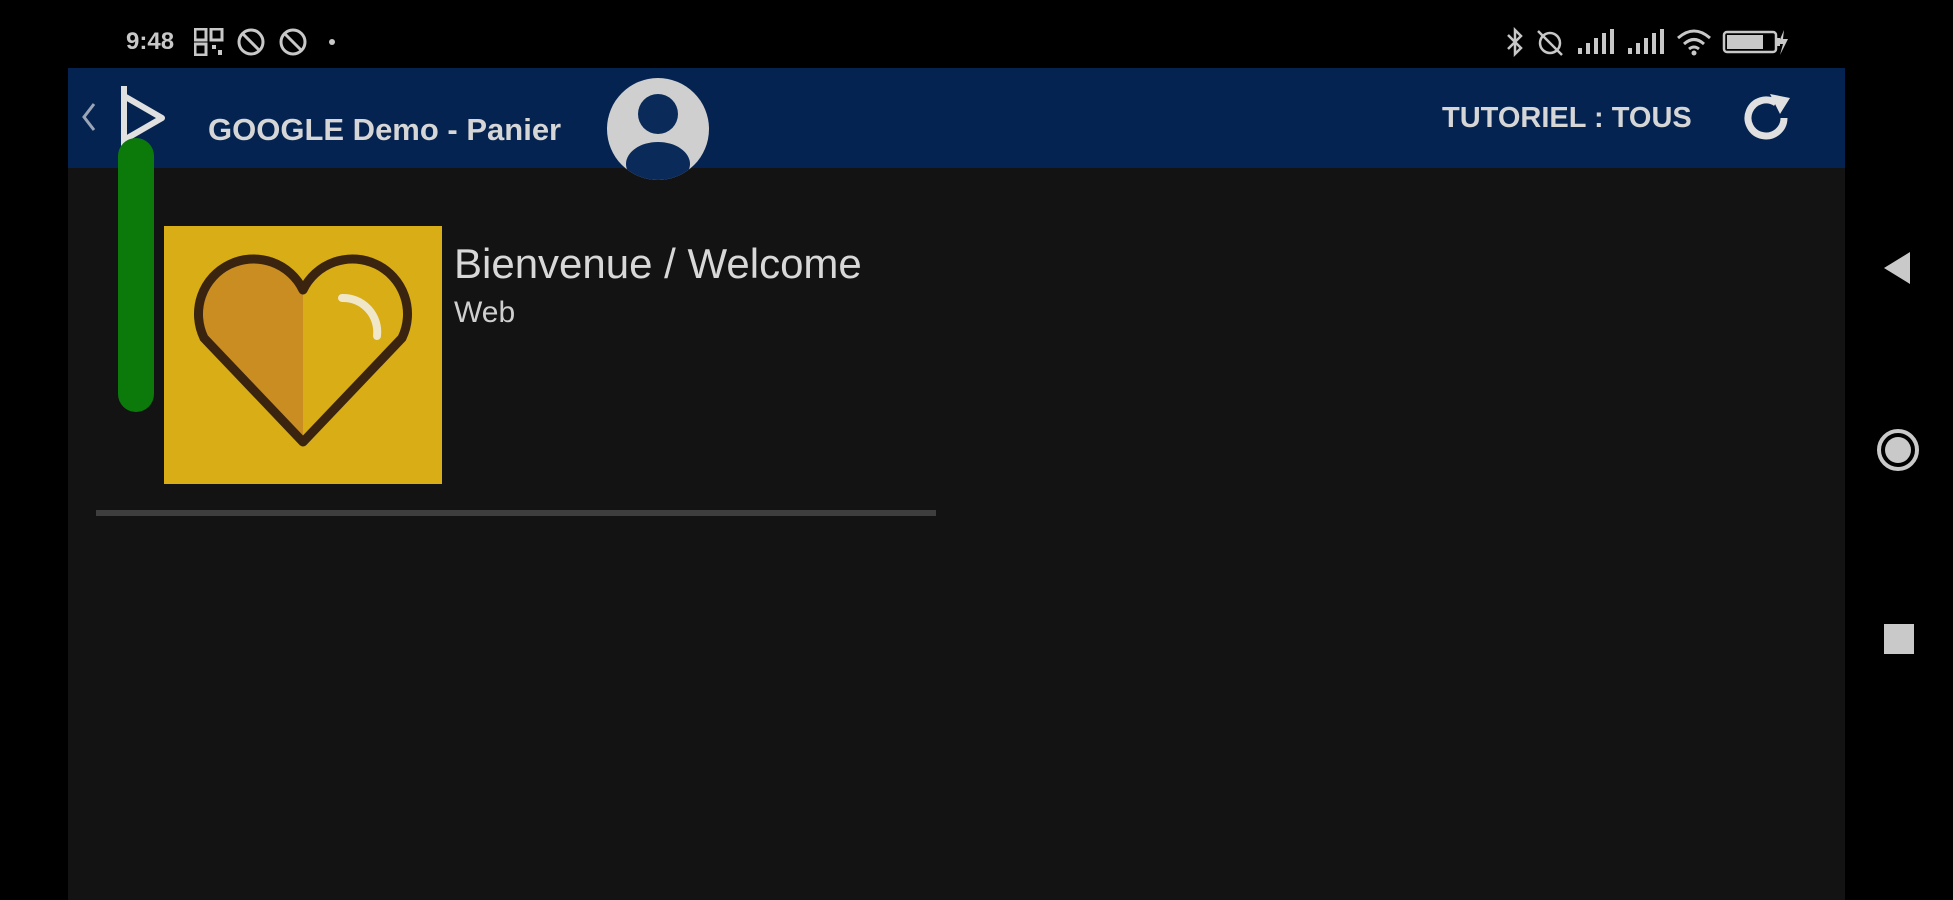  I want to click on item-thumbnail, so click(303, 355).